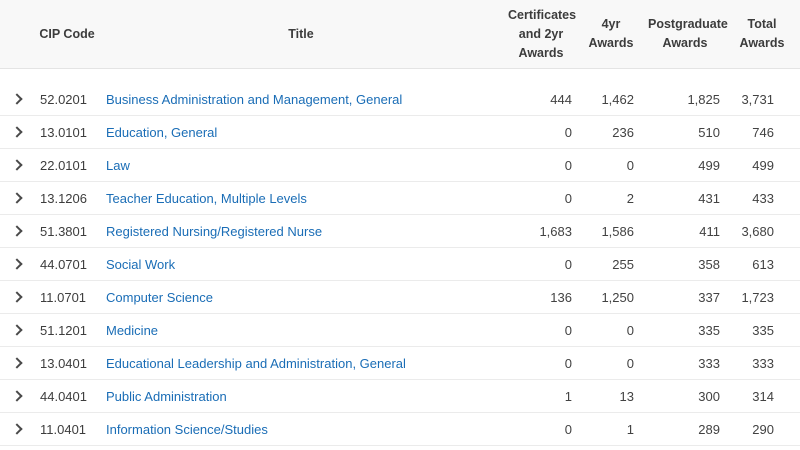 The image size is (800, 450). What do you see at coordinates (611, 231) in the screenshot?
I see `4yr-awards-cell: 1,586` at bounding box center [611, 231].